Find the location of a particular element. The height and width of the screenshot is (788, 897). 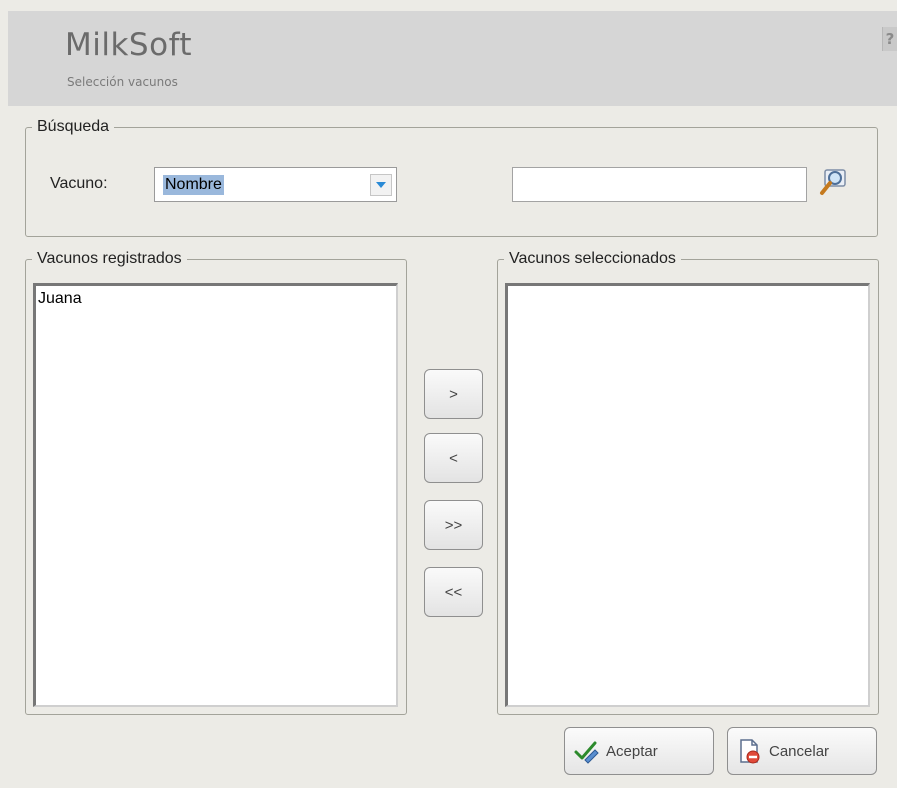

help-button: ? is located at coordinates (889, 39).